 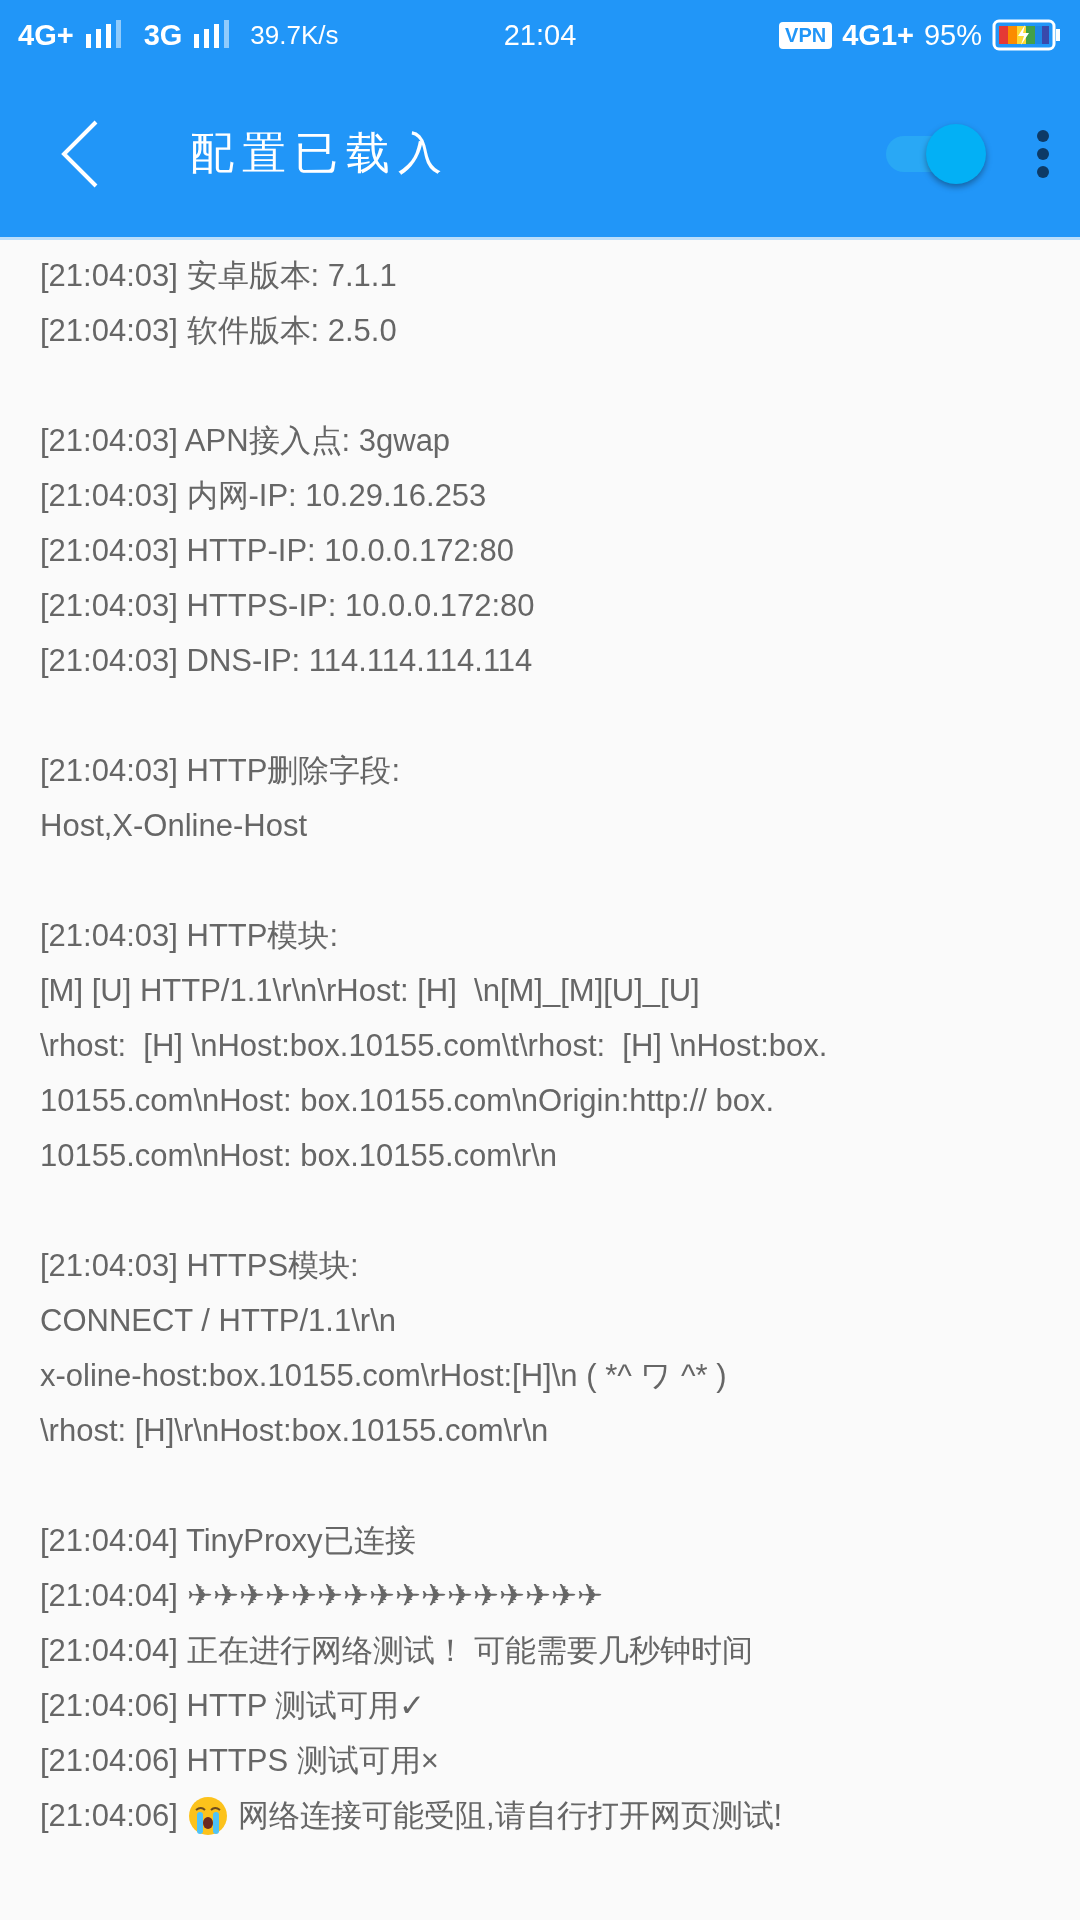 I want to click on signal-icon, so click(x=103, y=35).